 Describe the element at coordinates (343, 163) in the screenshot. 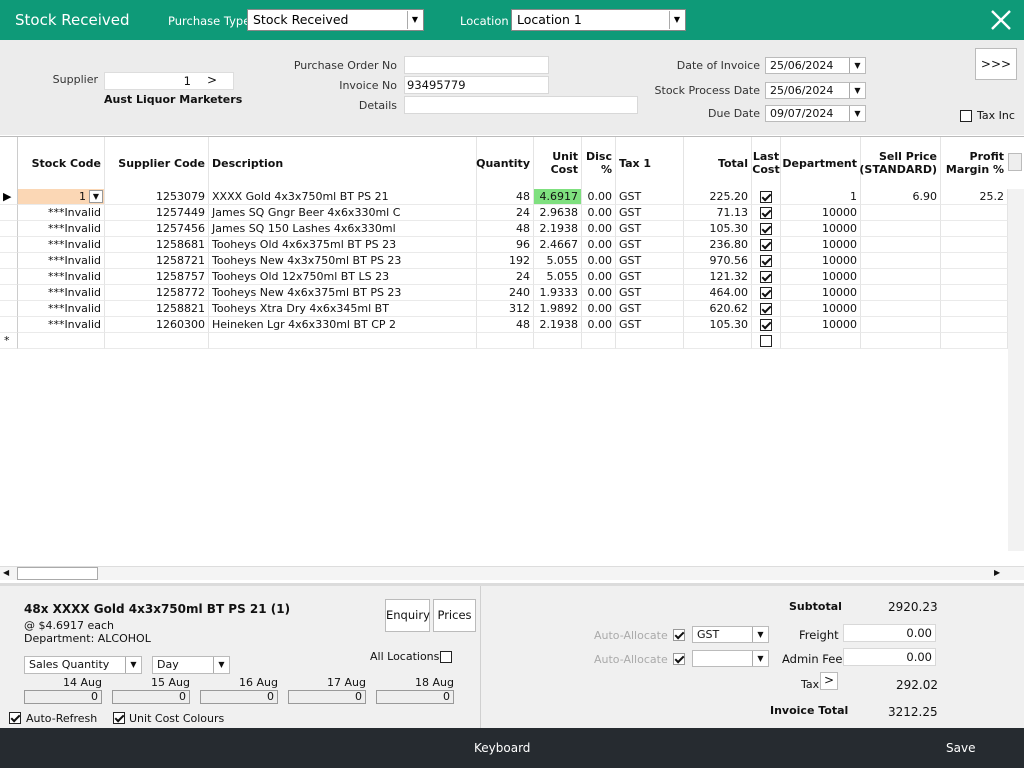

I see `col-description: Description` at that location.